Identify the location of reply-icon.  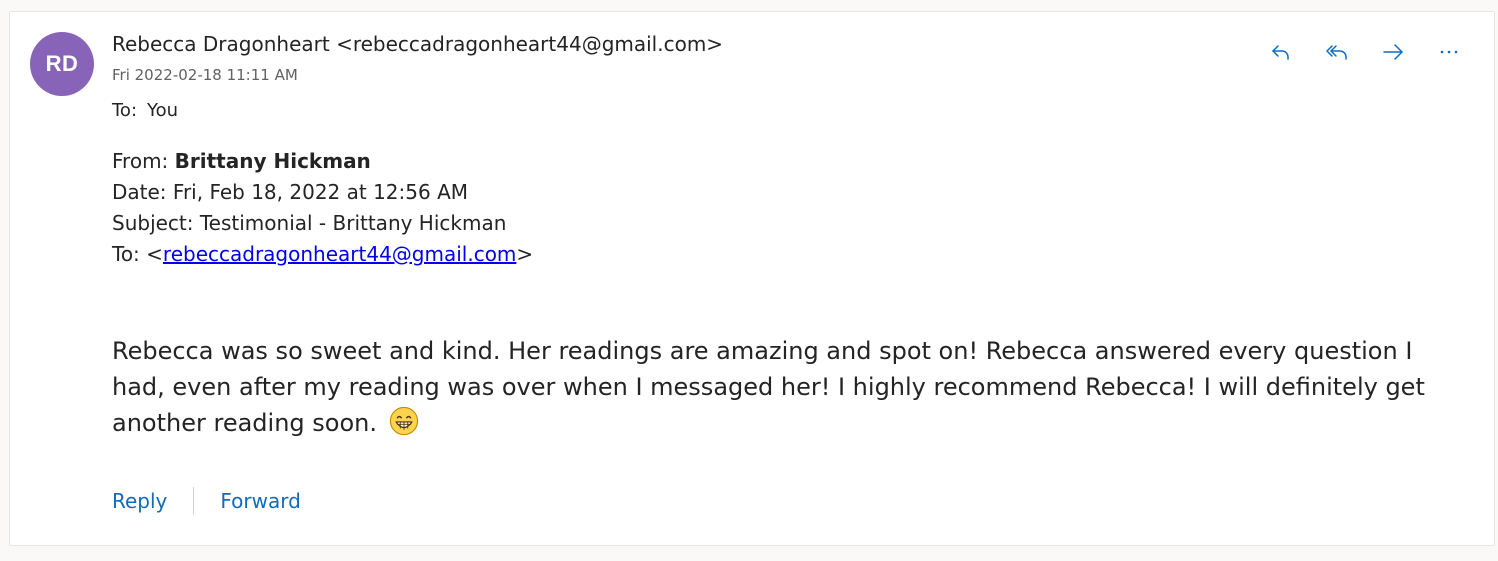
(1280, 52).